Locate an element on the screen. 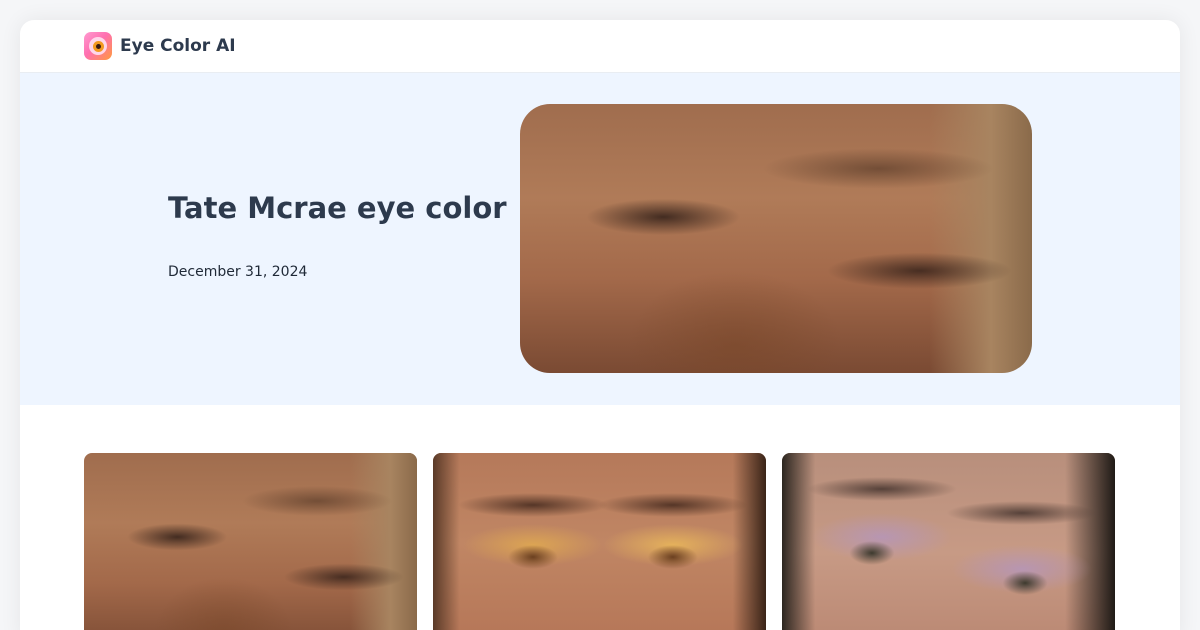 The image size is (1200, 630). brand-link: Eye Color AI is located at coordinates (160, 46).